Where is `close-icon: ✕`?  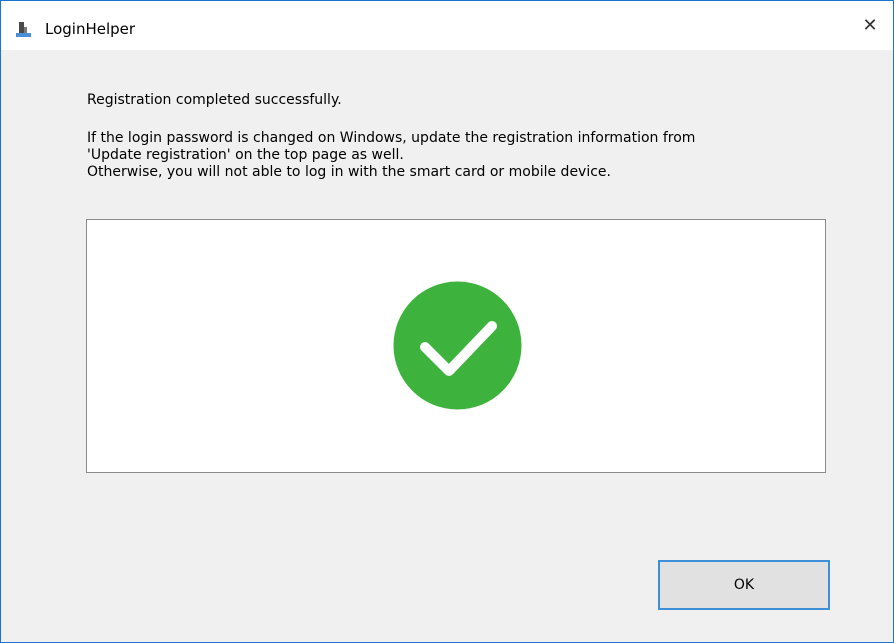 close-icon: ✕ is located at coordinates (870, 25).